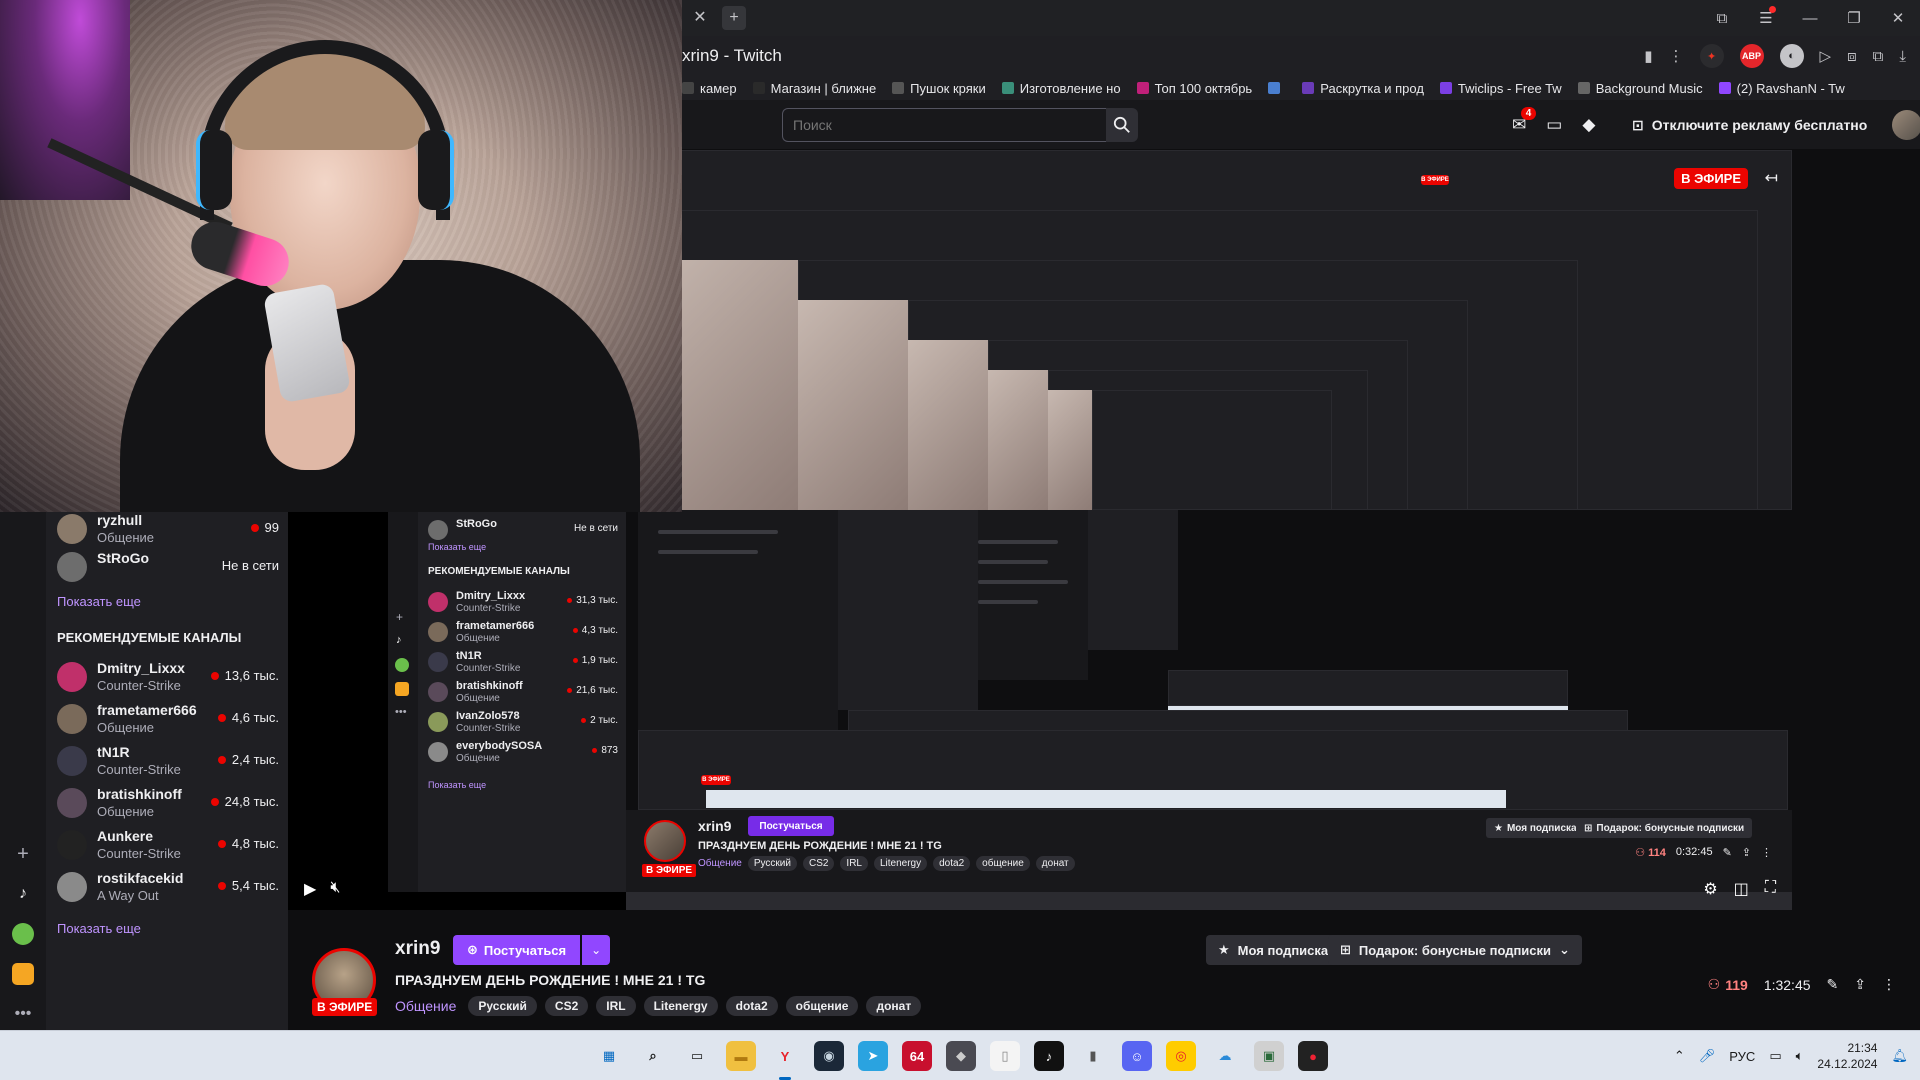 Image resolution: width=1920 pixels, height=1080 pixels. What do you see at coordinates (1137, 1056) in the screenshot?
I see `taskbar-app-discord: ☺` at bounding box center [1137, 1056].